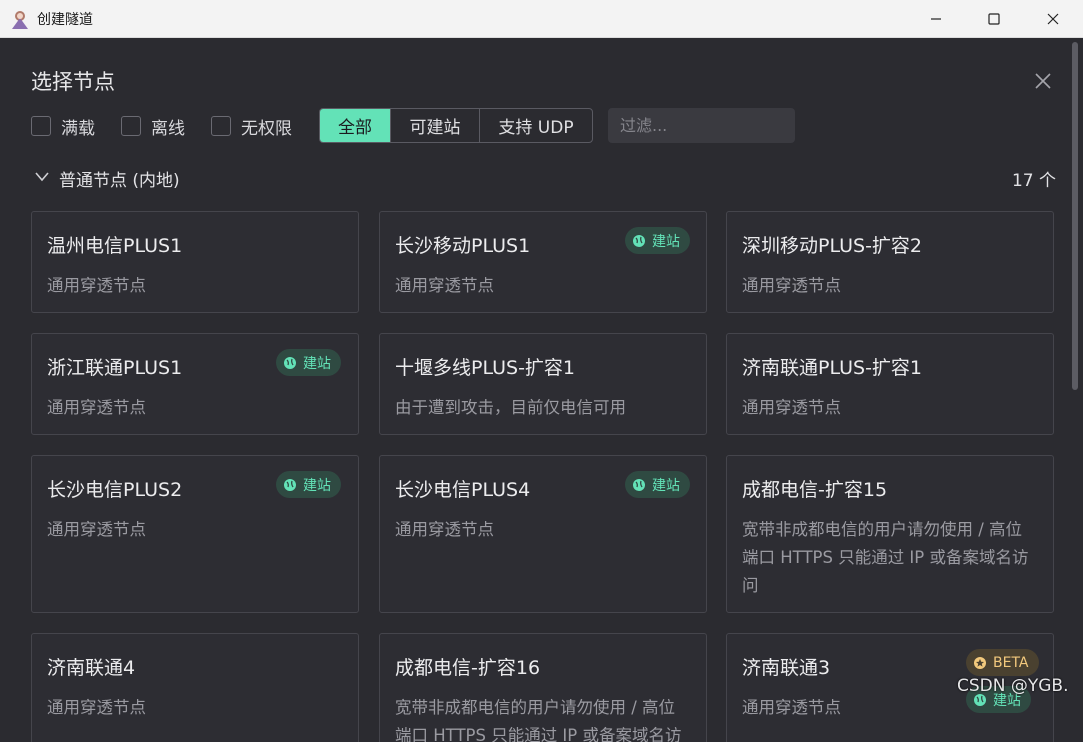 This screenshot has width=1083, height=742. What do you see at coordinates (195, 687) in the screenshot?
I see `node-card: 济南联通4 通用穿透节点` at bounding box center [195, 687].